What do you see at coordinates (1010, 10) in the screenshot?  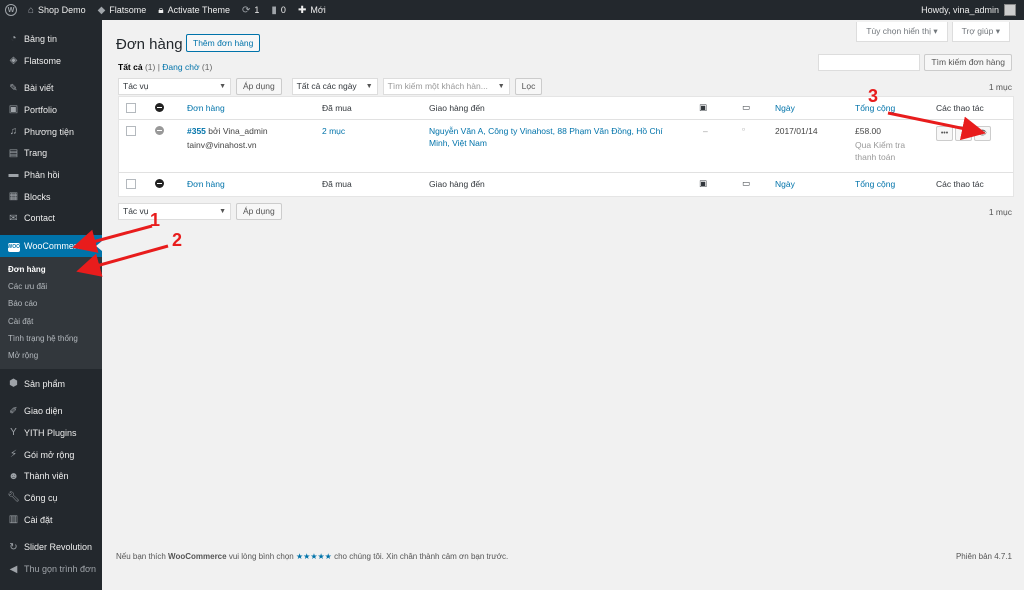 I see `avatar` at bounding box center [1010, 10].